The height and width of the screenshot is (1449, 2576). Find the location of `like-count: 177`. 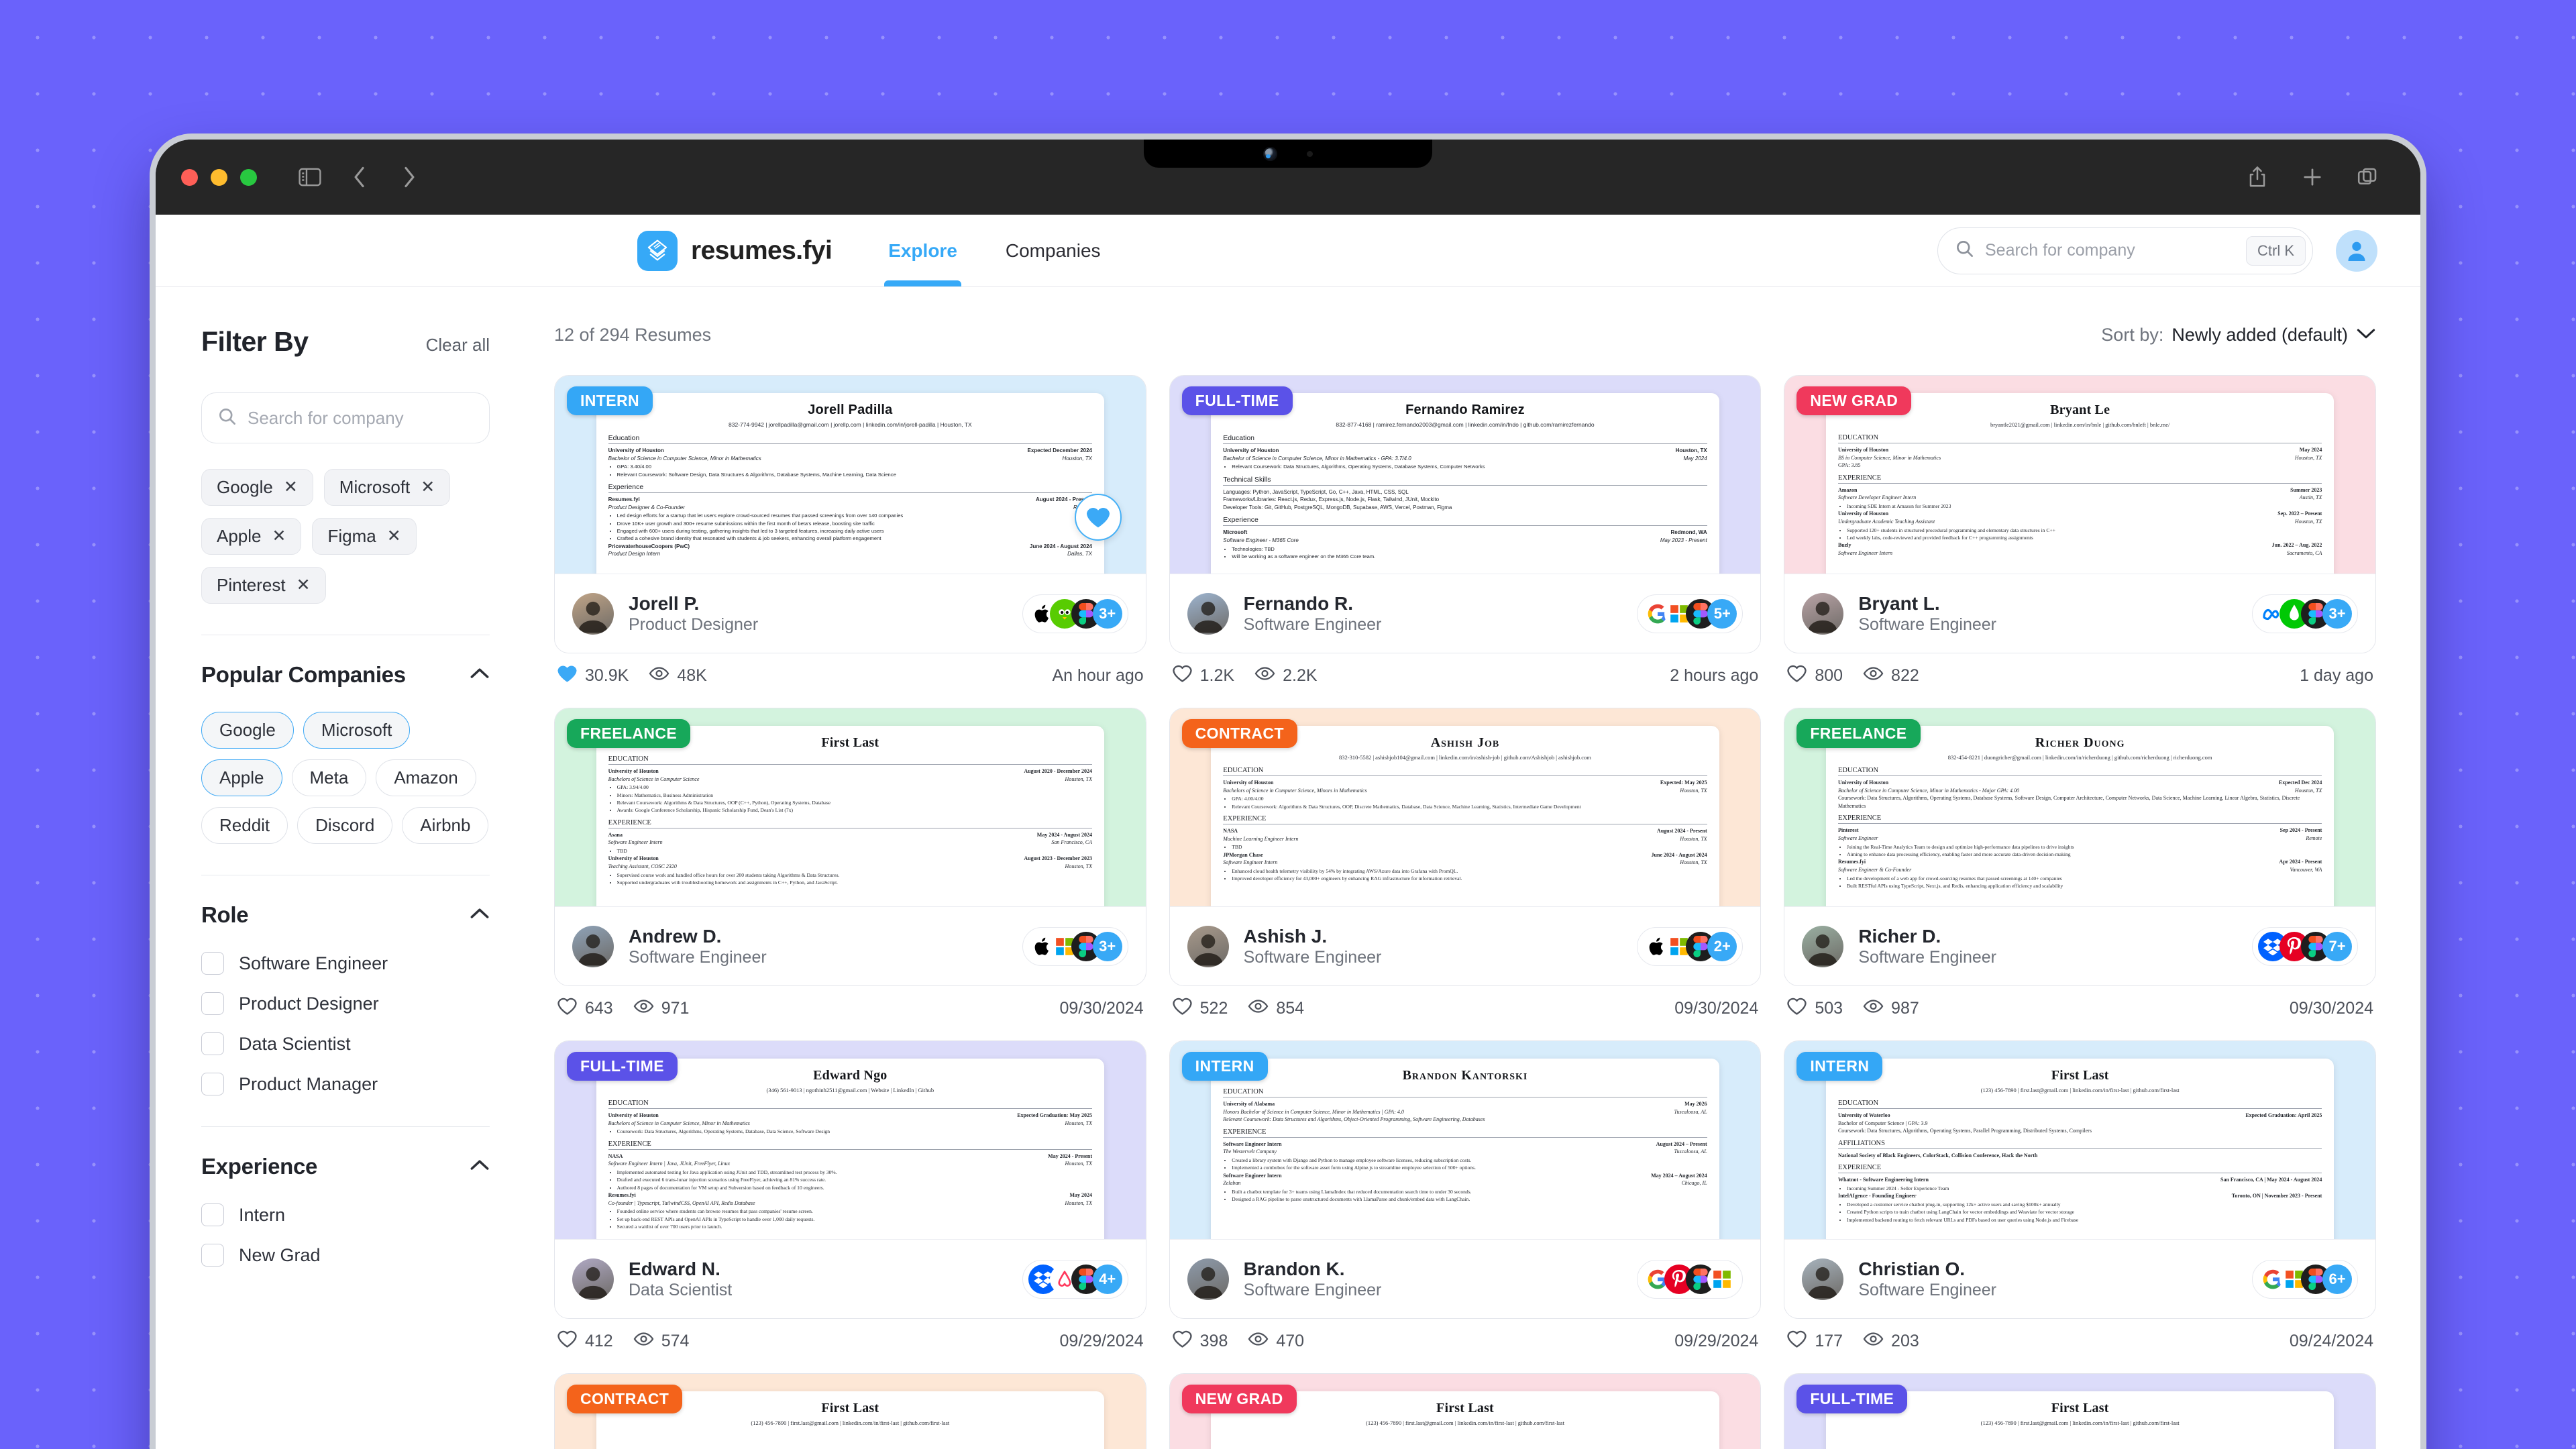

like-count: 177 is located at coordinates (1814, 1341).